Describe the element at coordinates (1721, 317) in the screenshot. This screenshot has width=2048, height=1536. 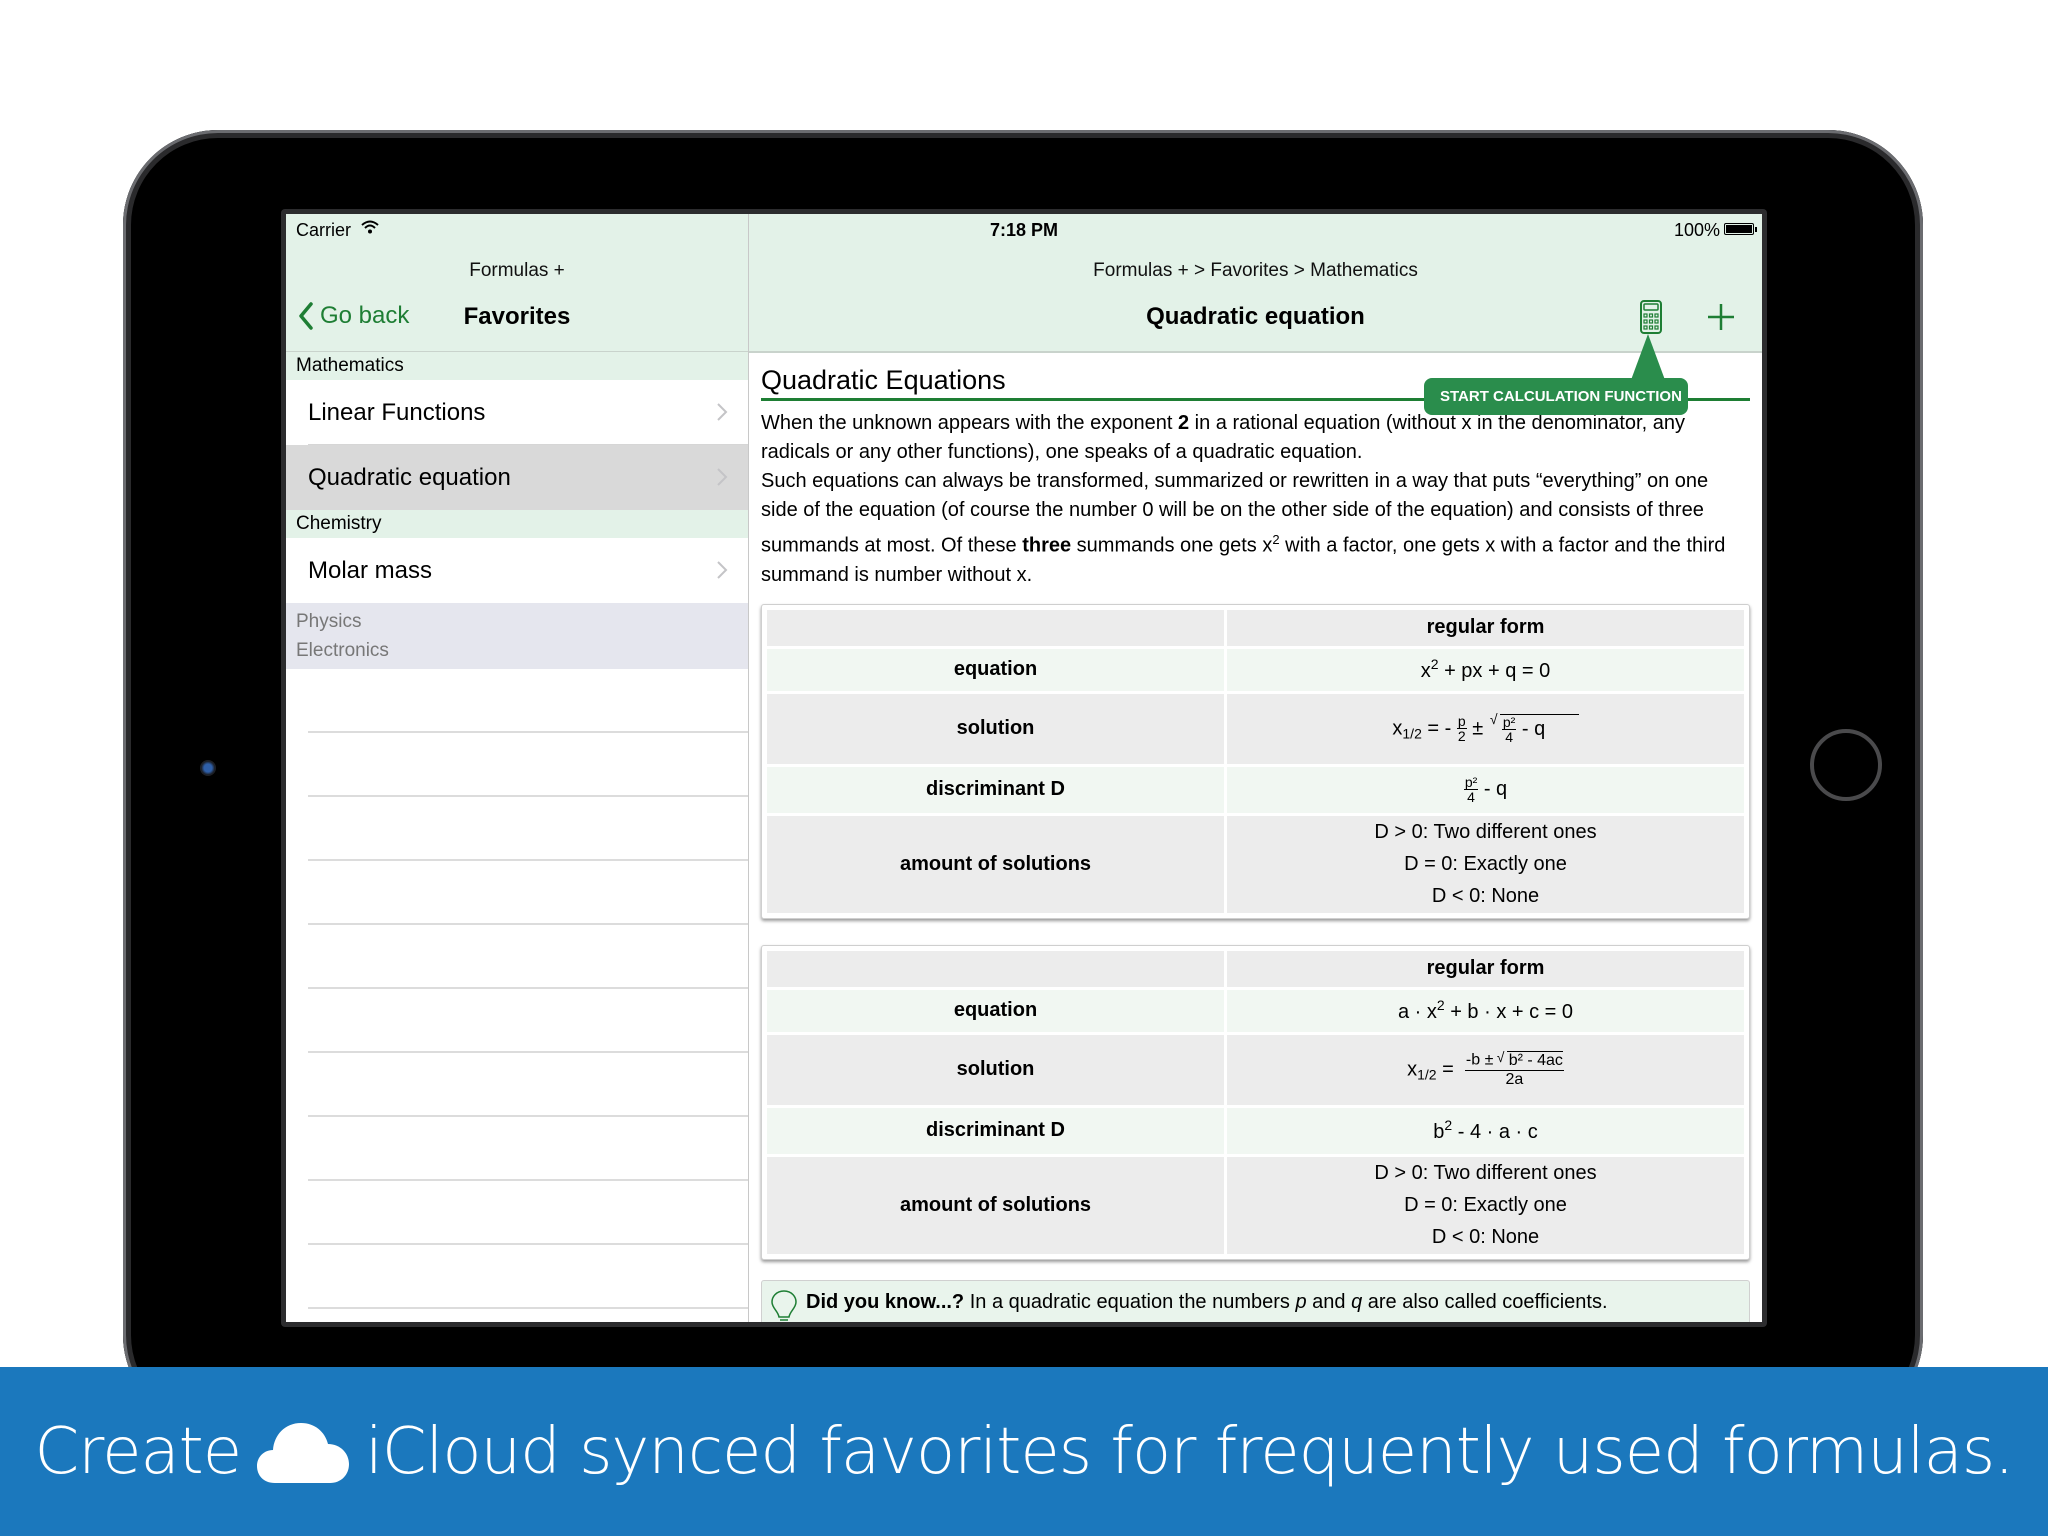
I see `add-icon` at that location.